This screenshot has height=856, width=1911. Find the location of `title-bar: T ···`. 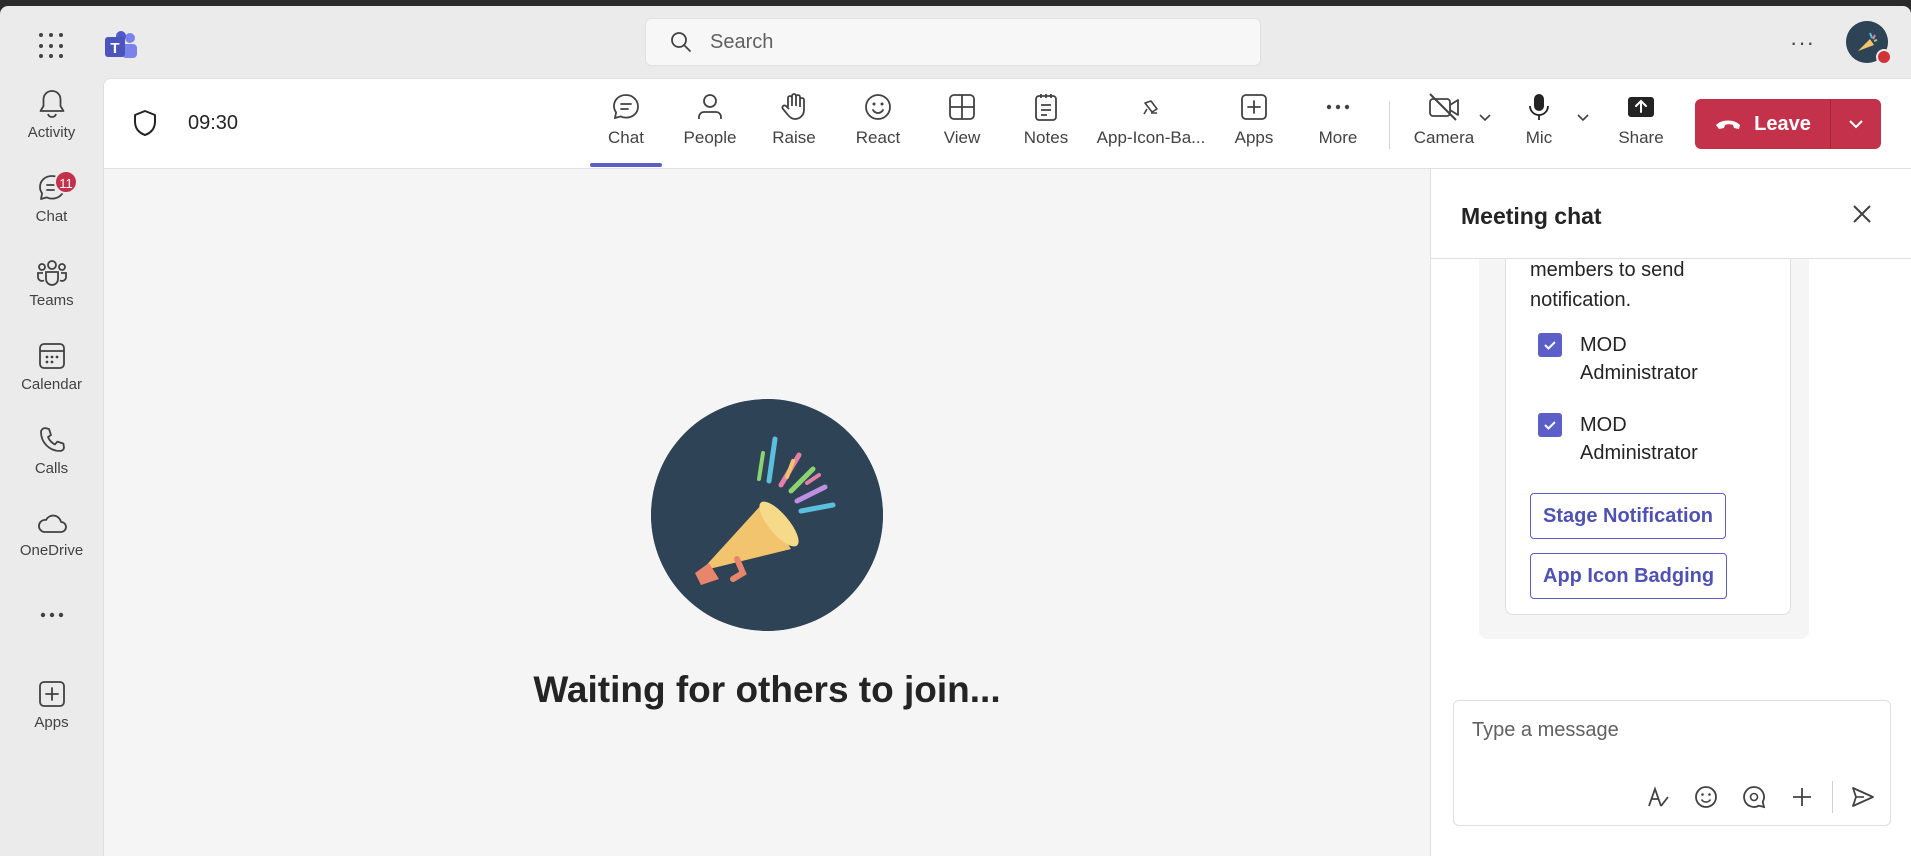

title-bar: T ··· is located at coordinates (955, 42).